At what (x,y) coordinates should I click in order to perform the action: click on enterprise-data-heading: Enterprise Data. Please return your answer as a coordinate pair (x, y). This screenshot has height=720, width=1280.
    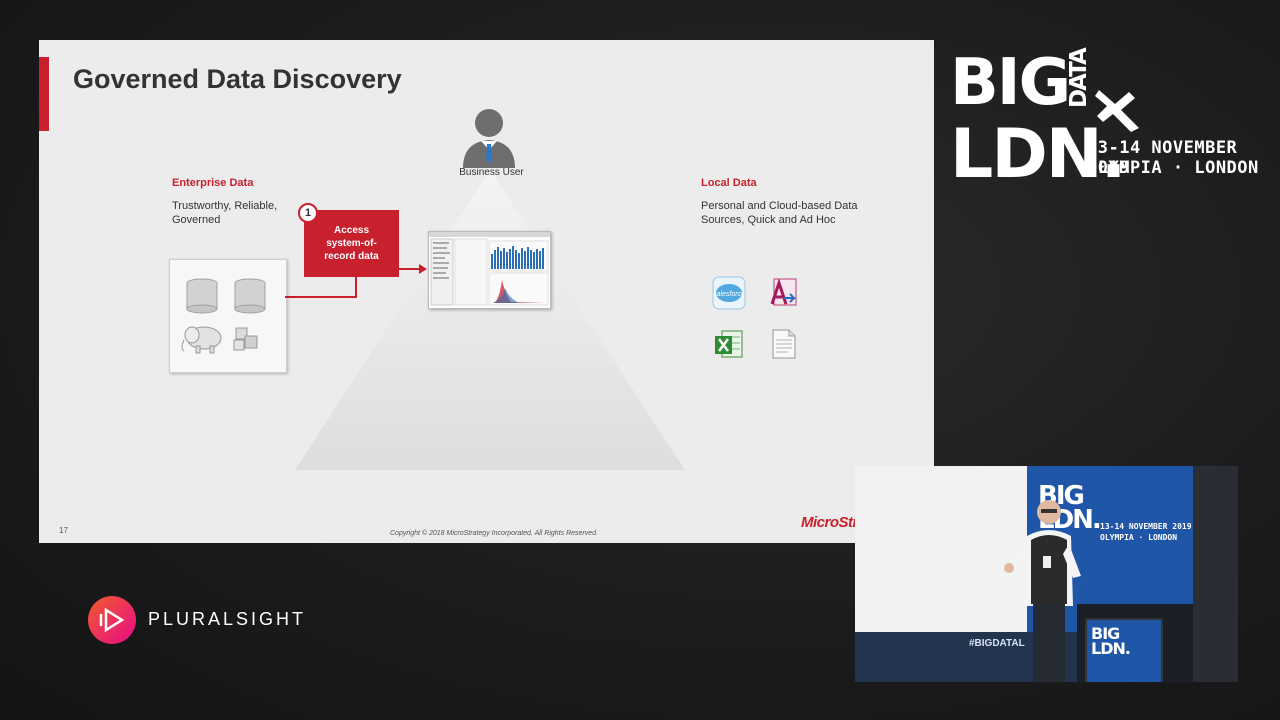
    Looking at the image, I should click on (213, 183).